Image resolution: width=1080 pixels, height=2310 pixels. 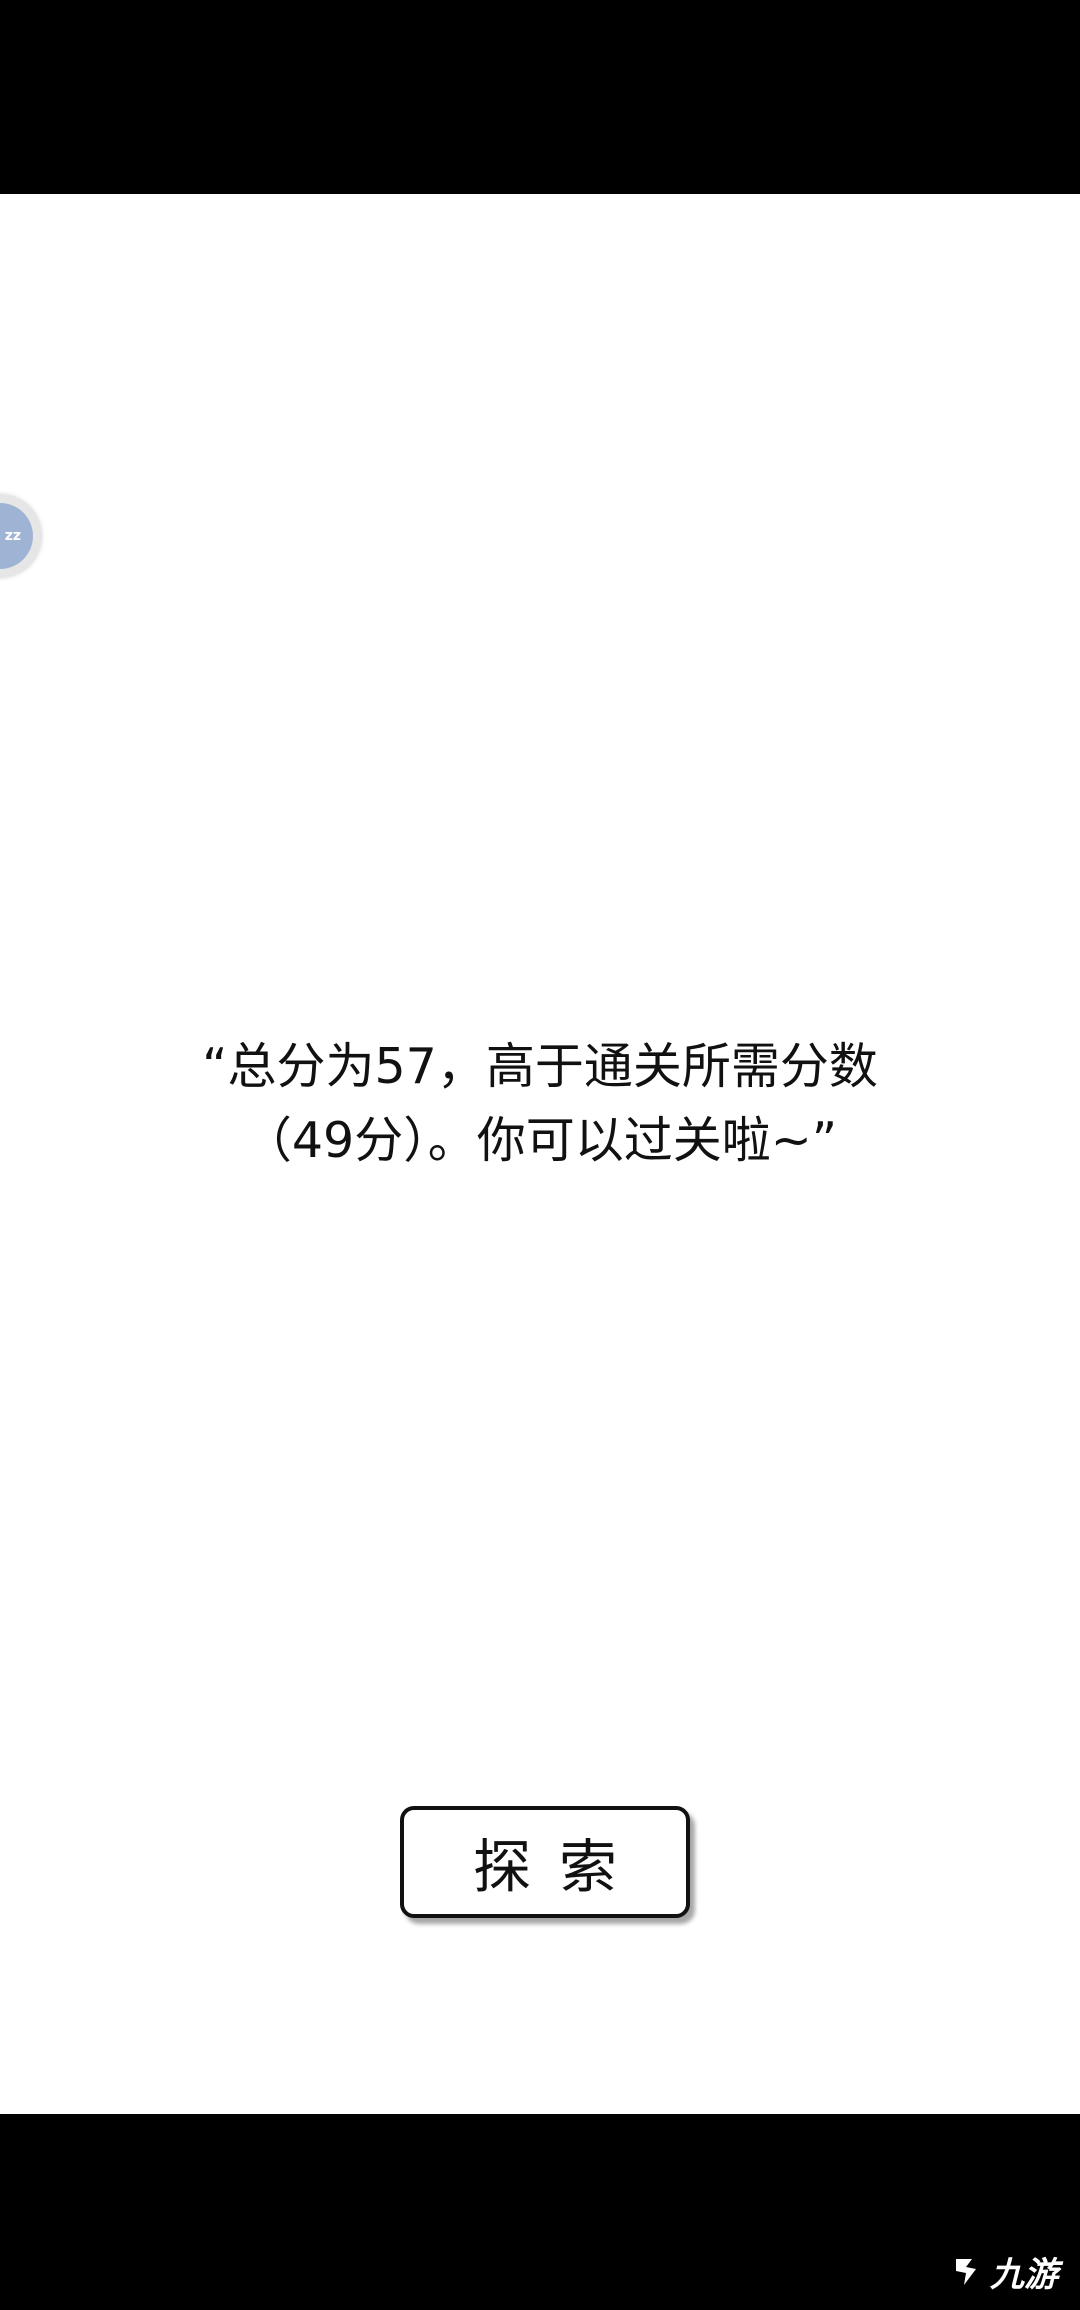 I want to click on floating-assistive-ball: zz, so click(x=21, y=536).